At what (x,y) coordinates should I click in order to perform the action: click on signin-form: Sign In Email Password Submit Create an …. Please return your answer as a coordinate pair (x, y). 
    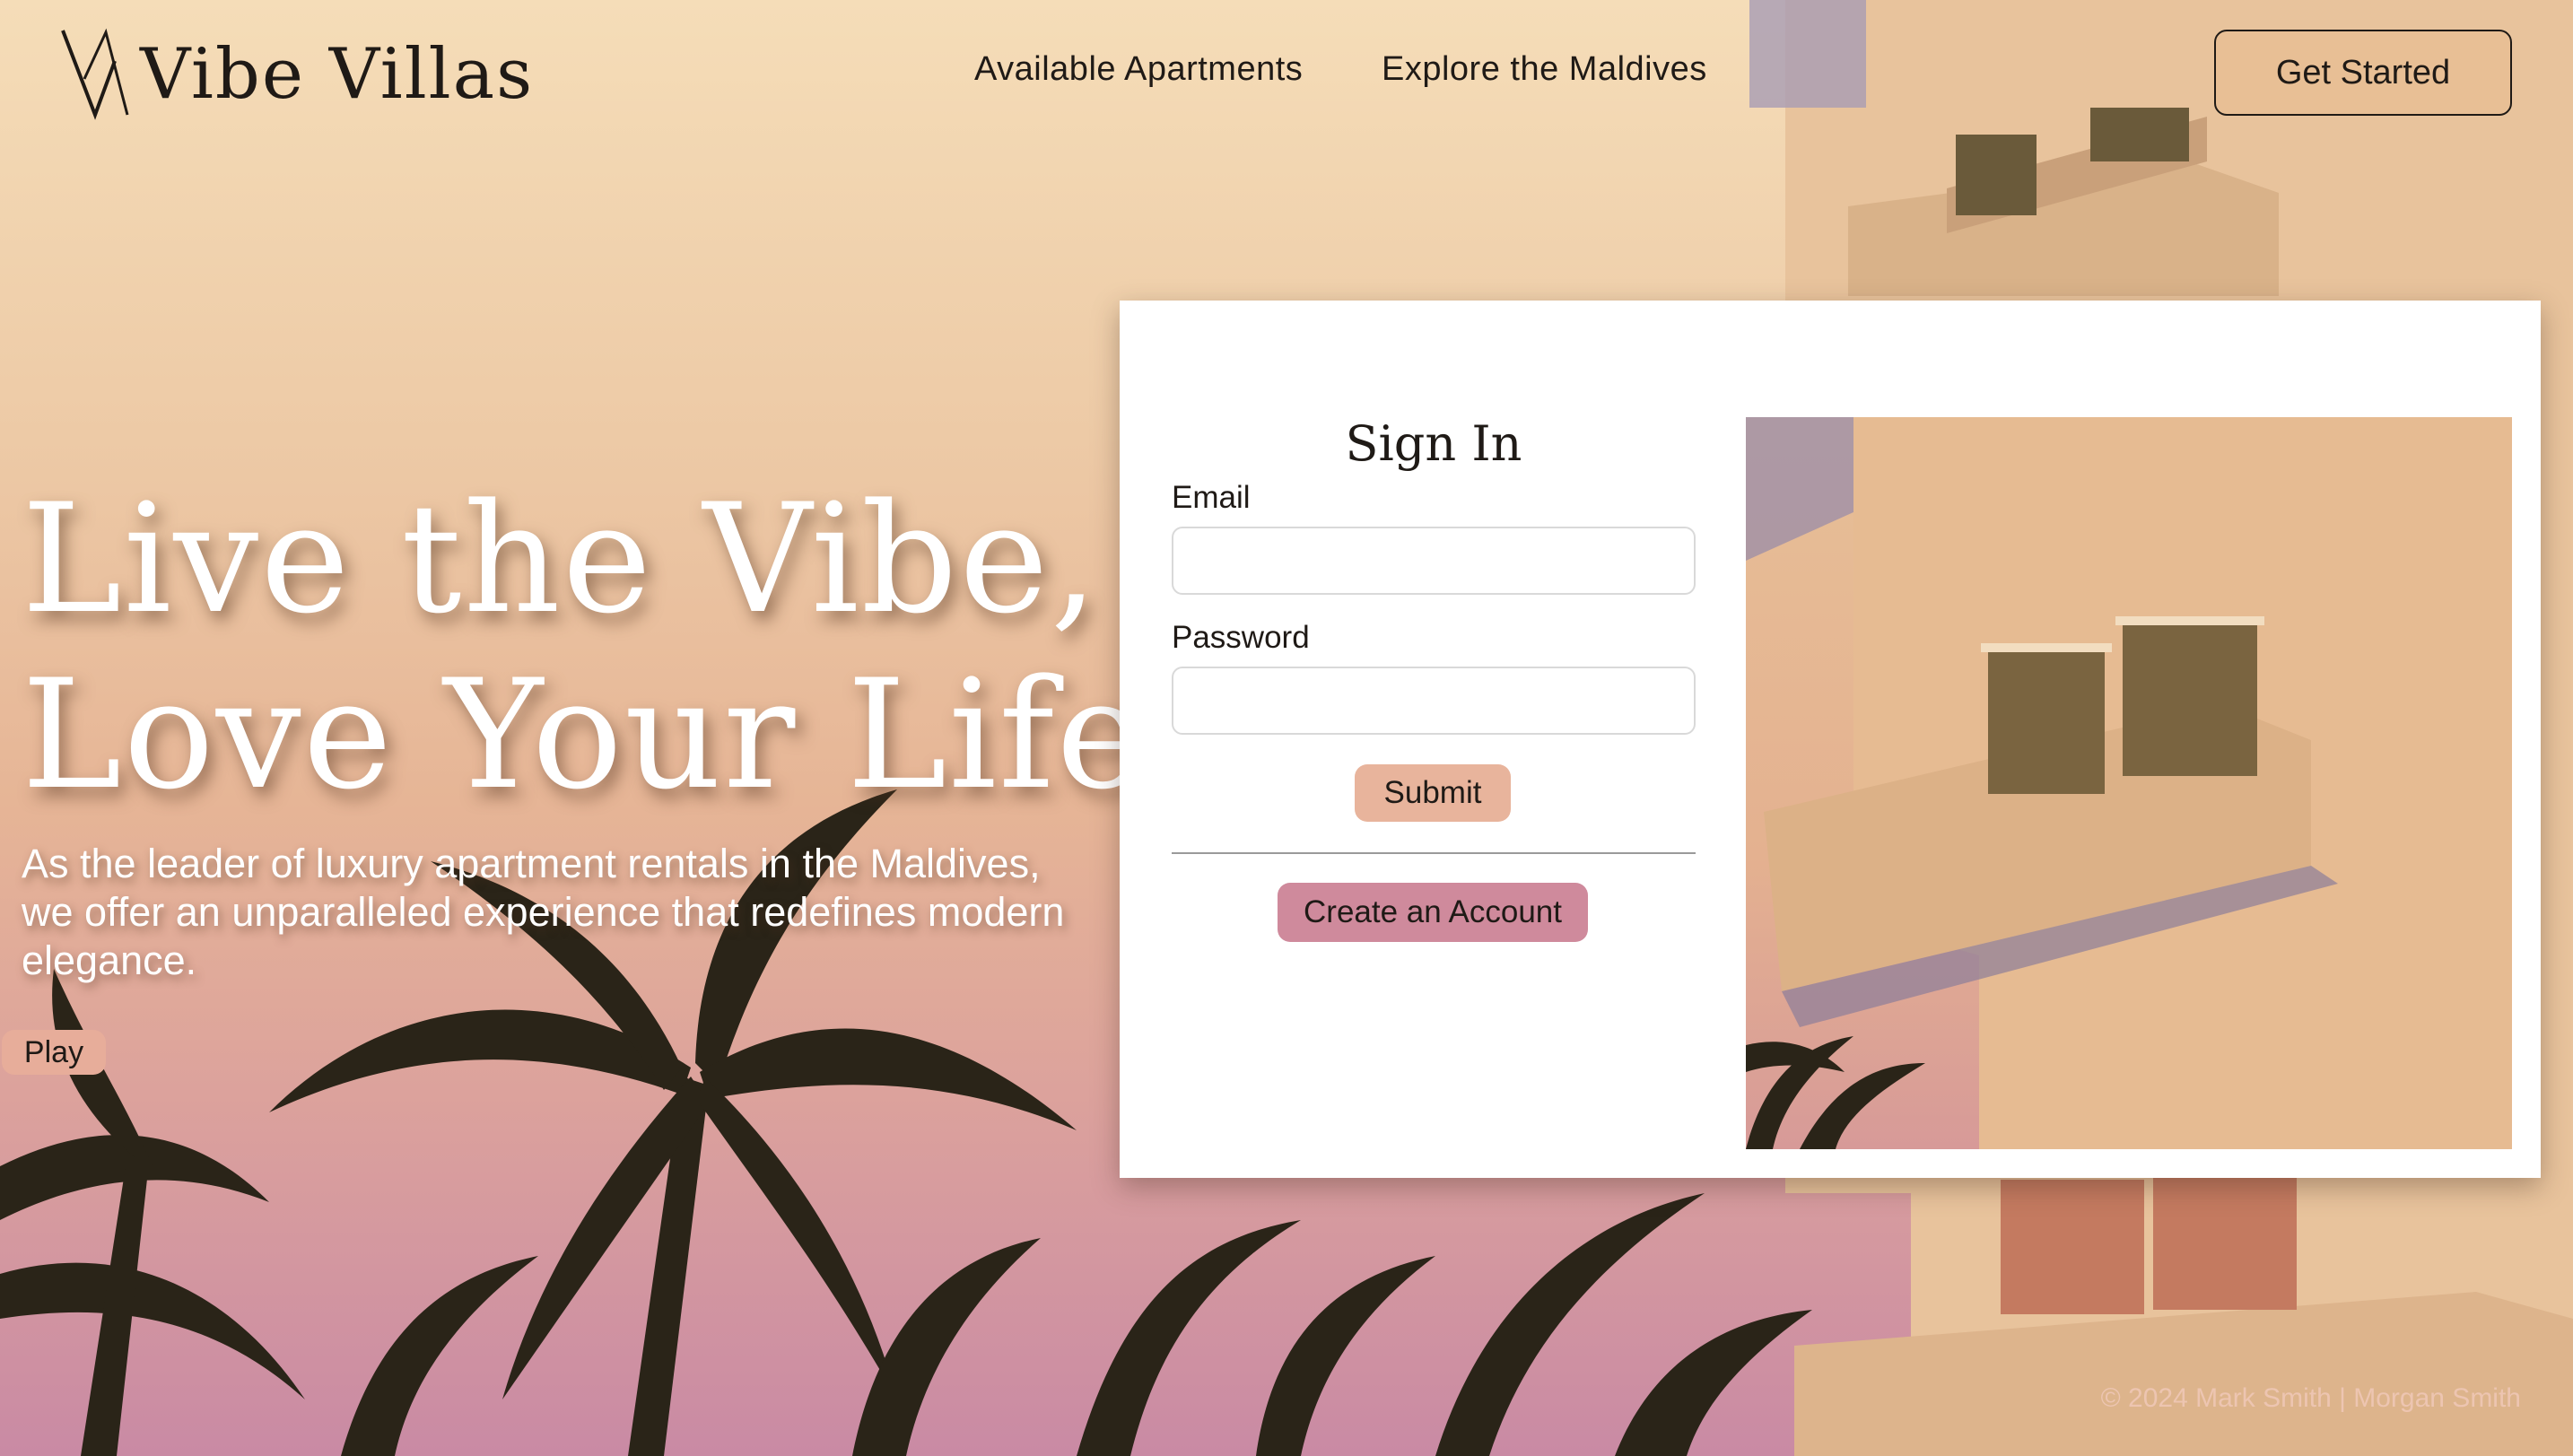
    Looking at the image, I should click on (1434, 739).